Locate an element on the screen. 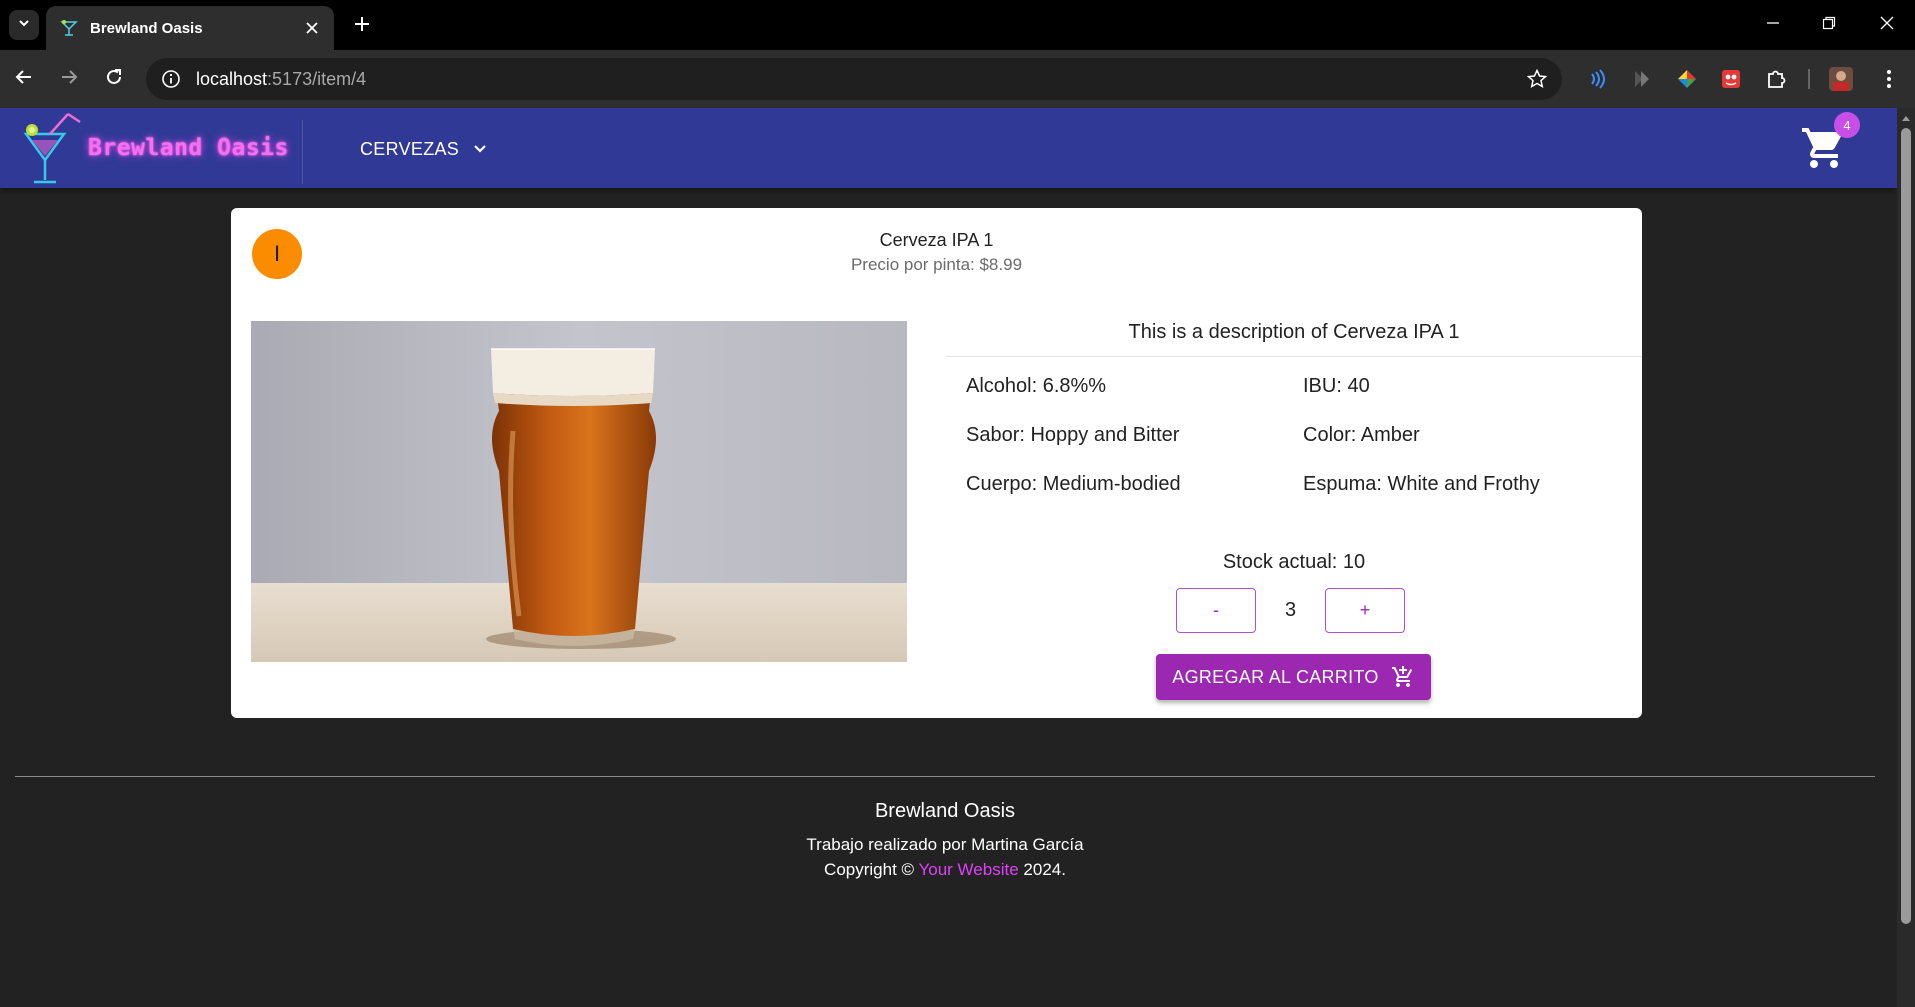 The height and width of the screenshot is (1007, 1915). add-shopping-cart-icon is located at coordinates (1403, 677).